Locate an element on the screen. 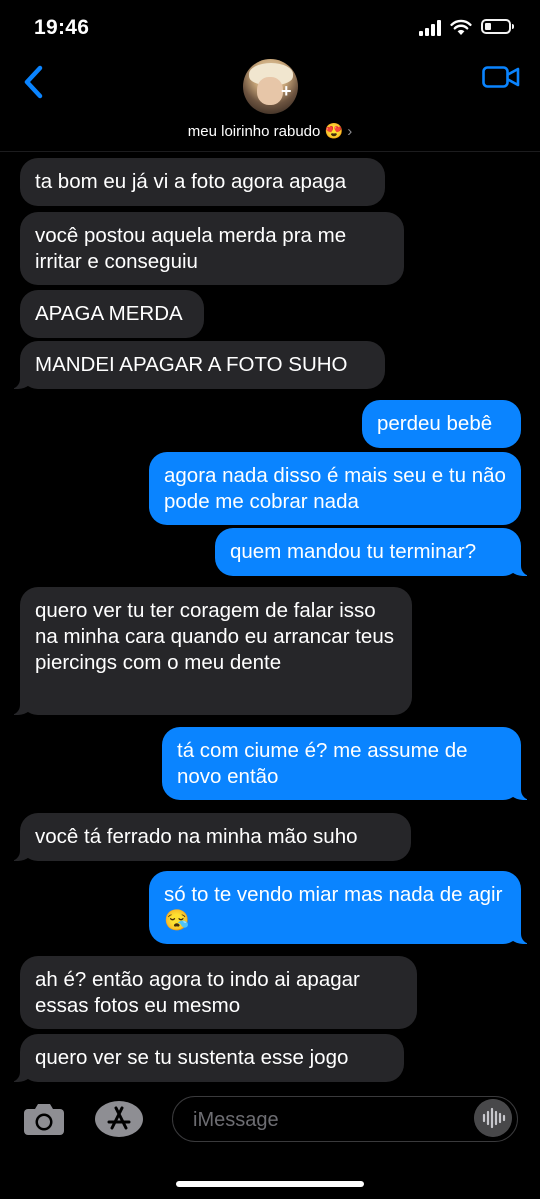 Image resolution: width=540 pixels, height=1199 pixels. message-bubble-sent: quem mandou tu terminar? is located at coordinates (373, 552).